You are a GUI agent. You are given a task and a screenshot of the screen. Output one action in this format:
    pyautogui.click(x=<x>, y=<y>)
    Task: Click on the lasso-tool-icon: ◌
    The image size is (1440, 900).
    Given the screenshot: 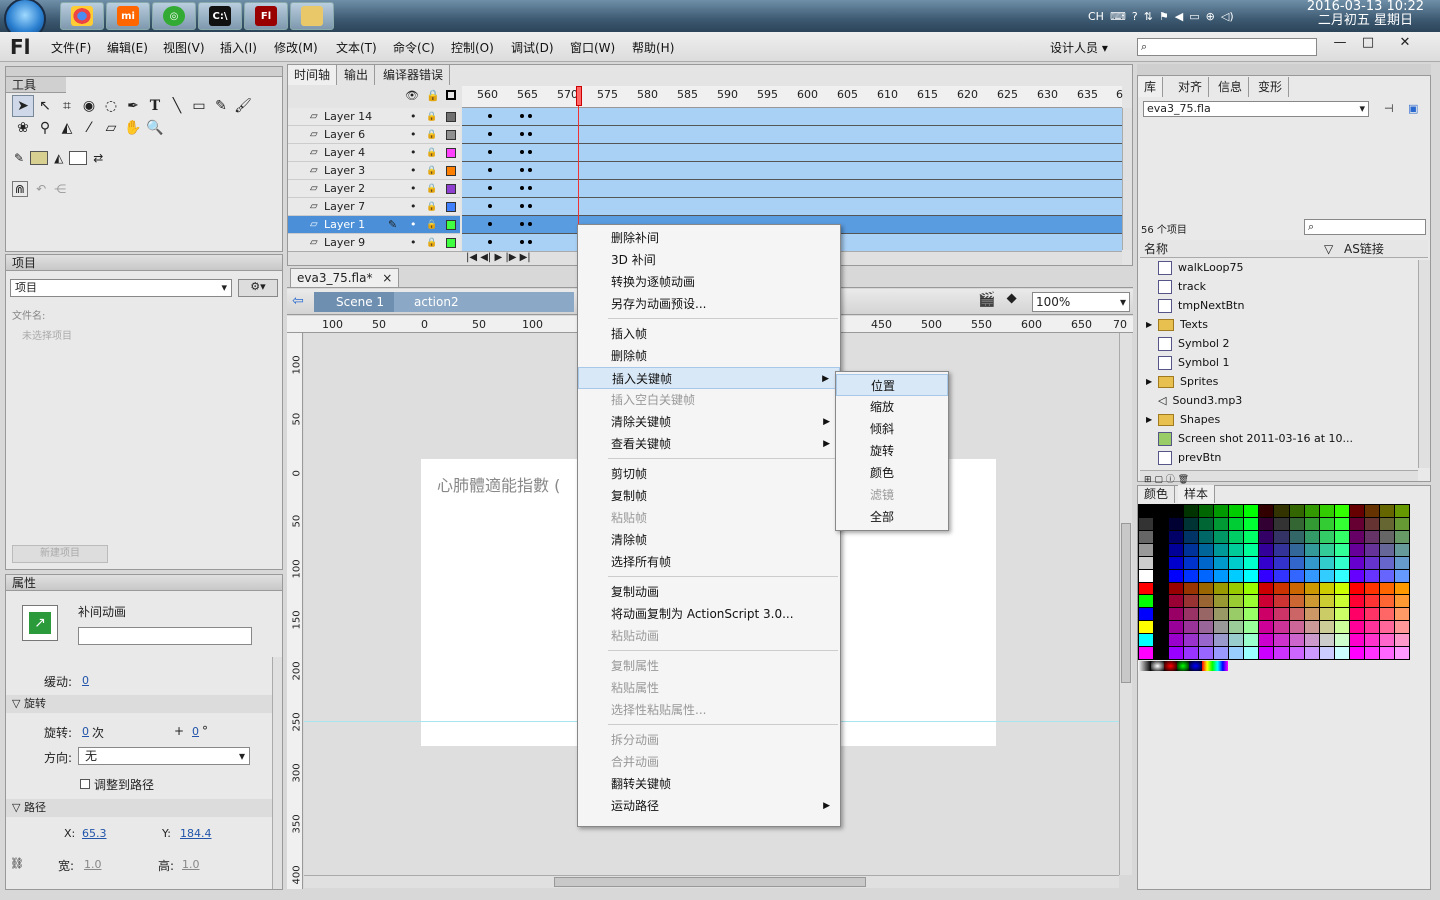 What is the action you would take?
    pyautogui.click(x=111, y=106)
    